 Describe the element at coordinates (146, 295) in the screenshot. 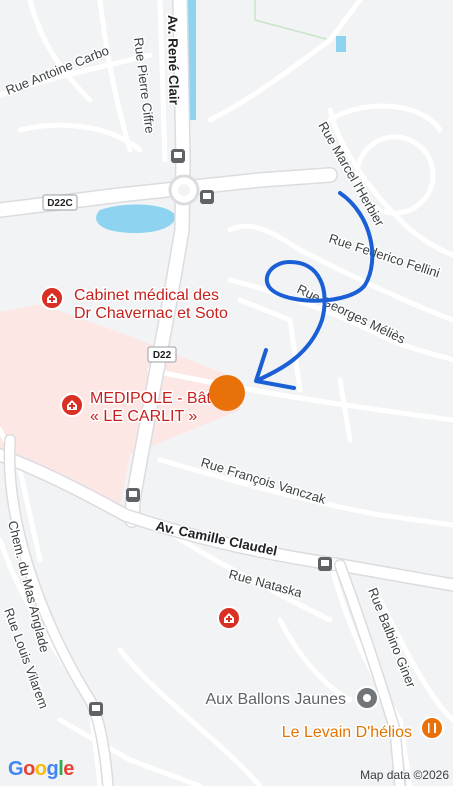

I see `svg-text: Cabinet médical des` at that location.